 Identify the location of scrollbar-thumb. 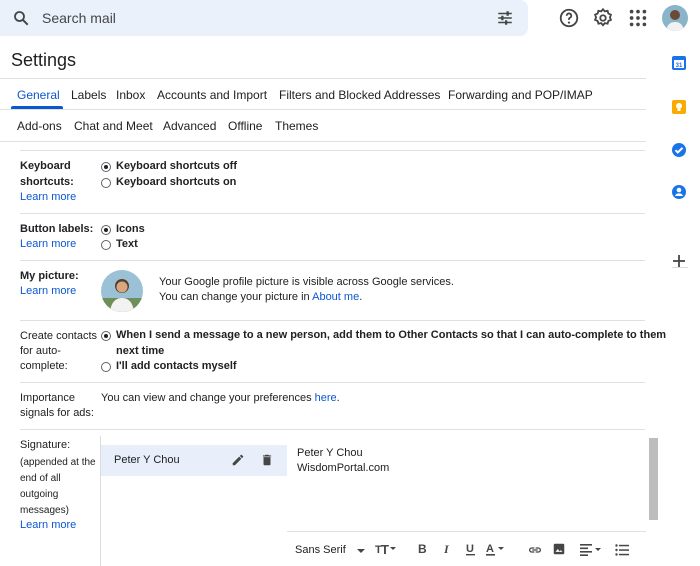
(653, 479).